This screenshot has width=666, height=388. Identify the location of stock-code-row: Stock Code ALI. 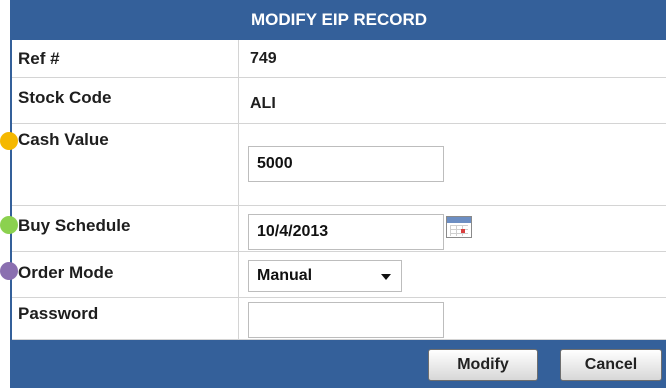
(339, 101).